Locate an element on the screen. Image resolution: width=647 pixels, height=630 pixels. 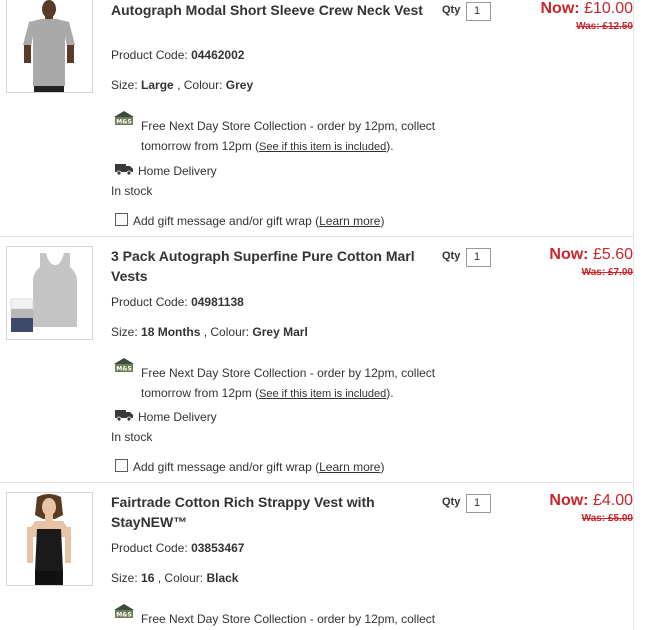
product-code: Product Code: 03853467 is located at coordinates (177, 548).